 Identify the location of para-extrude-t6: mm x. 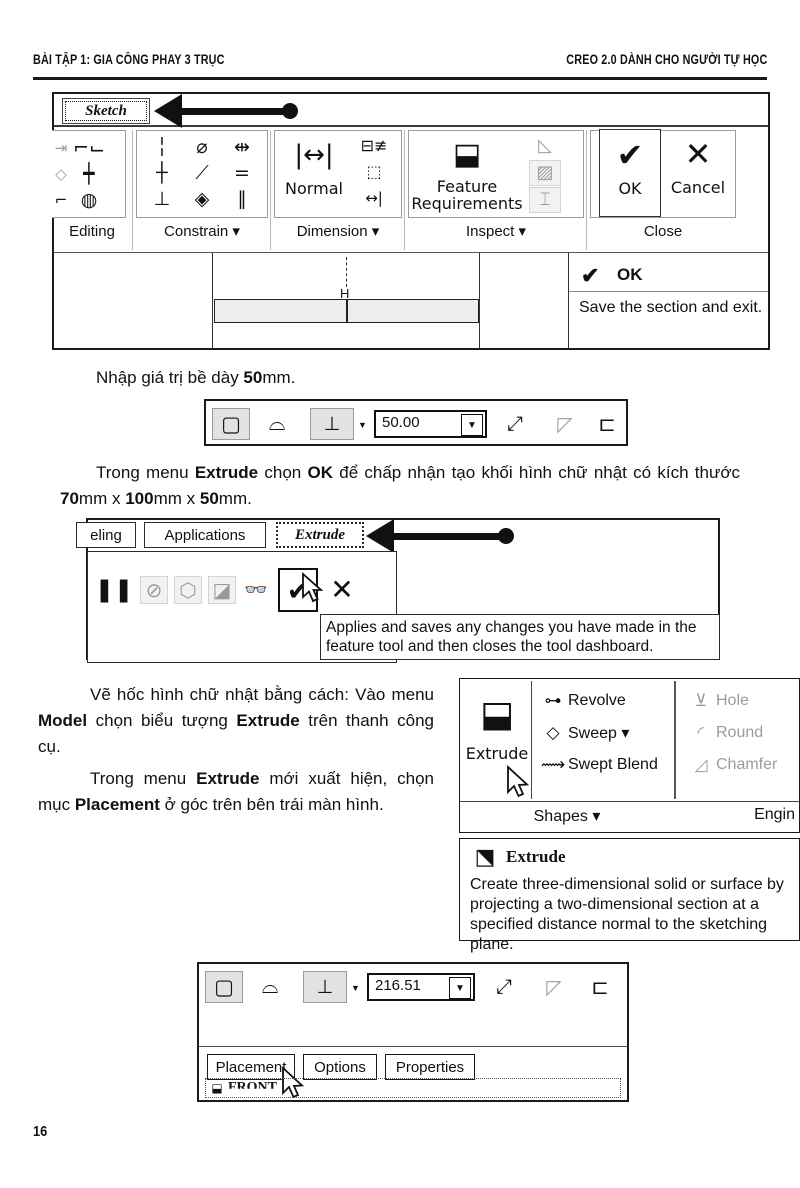
(176, 498).